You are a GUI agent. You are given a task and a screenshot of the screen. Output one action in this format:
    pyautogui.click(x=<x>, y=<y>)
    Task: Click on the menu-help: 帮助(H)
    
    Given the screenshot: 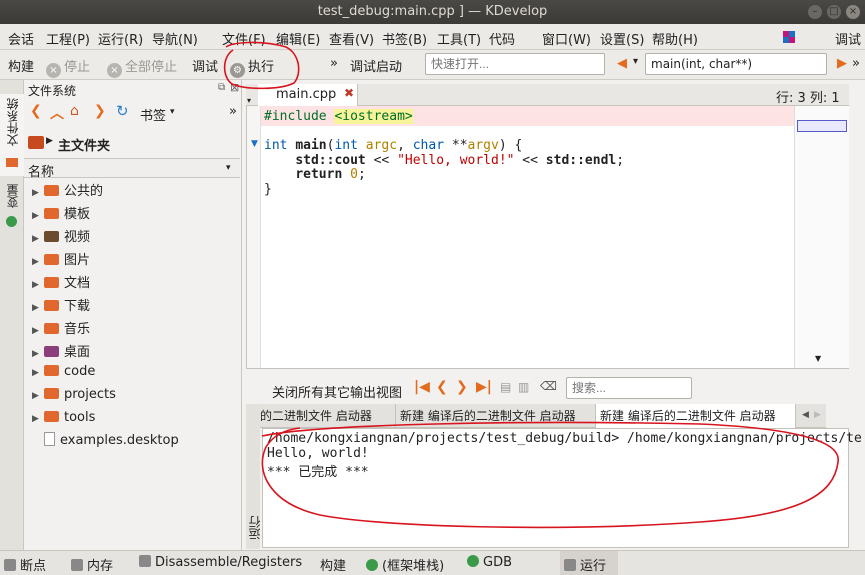 What is the action you would take?
    pyautogui.click(x=675, y=38)
    